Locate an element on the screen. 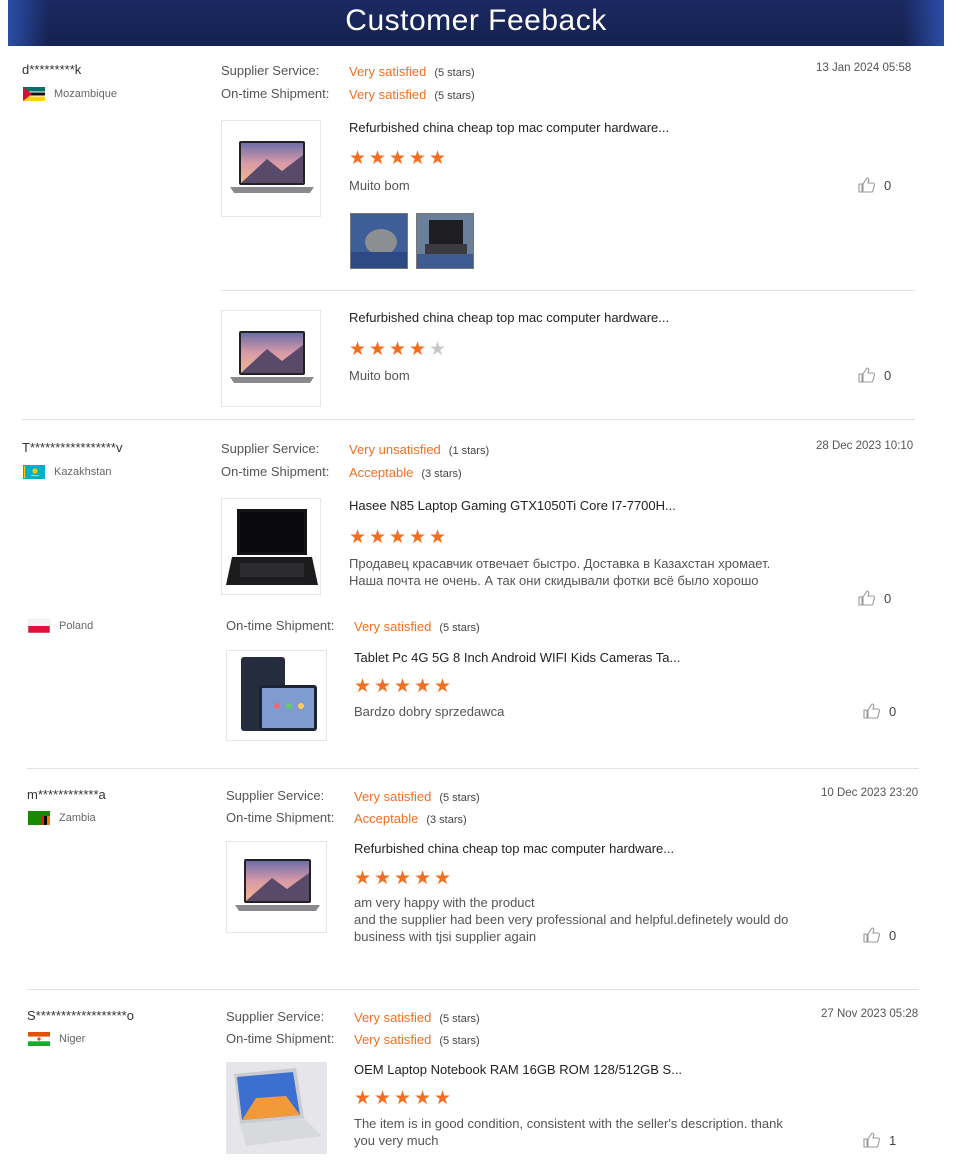 This screenshot has height=1165, width=953. reviewer-country: Zambia is located at coordinates (62, 818).